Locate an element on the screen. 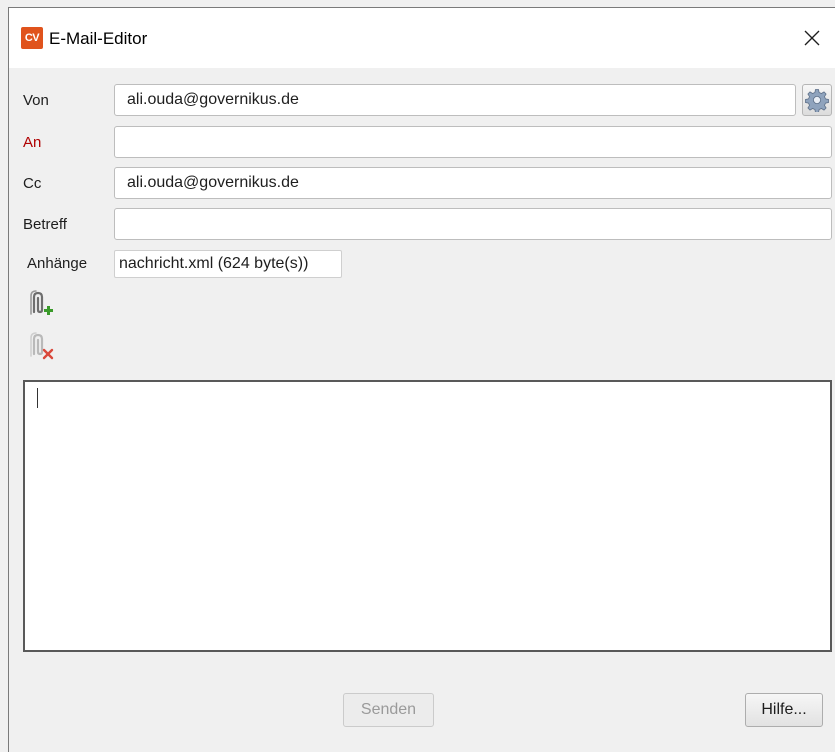 The height and width of the screenshot is (752, 835). remove-attachment-button is located at coordinates (40, 347).